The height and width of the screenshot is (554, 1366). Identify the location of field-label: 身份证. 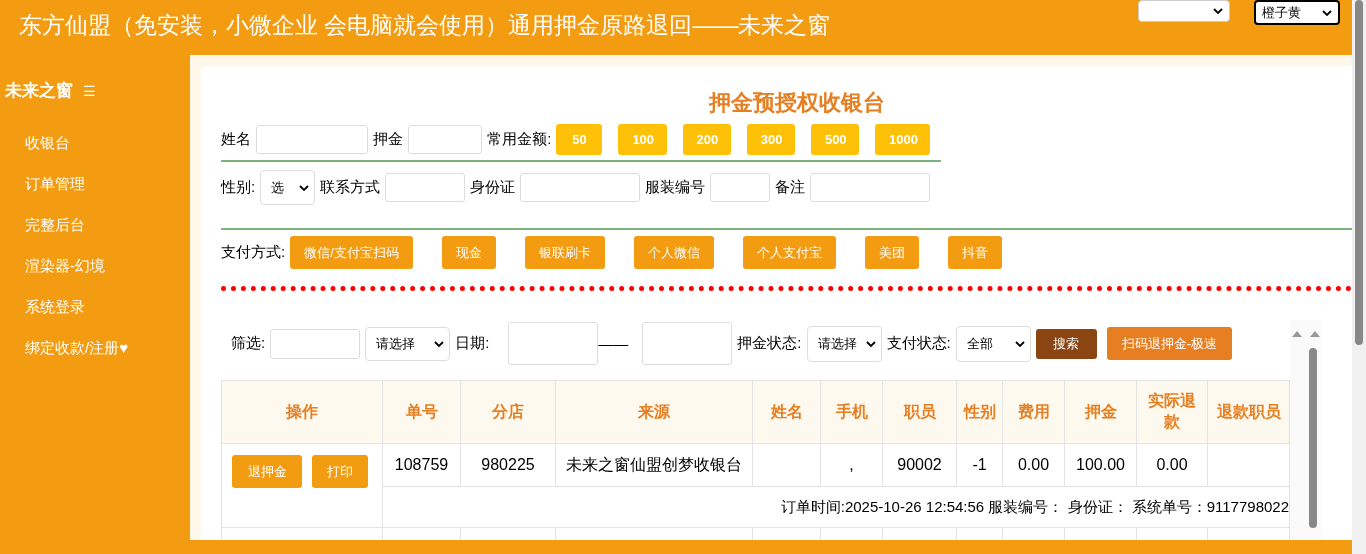
(493, 187).